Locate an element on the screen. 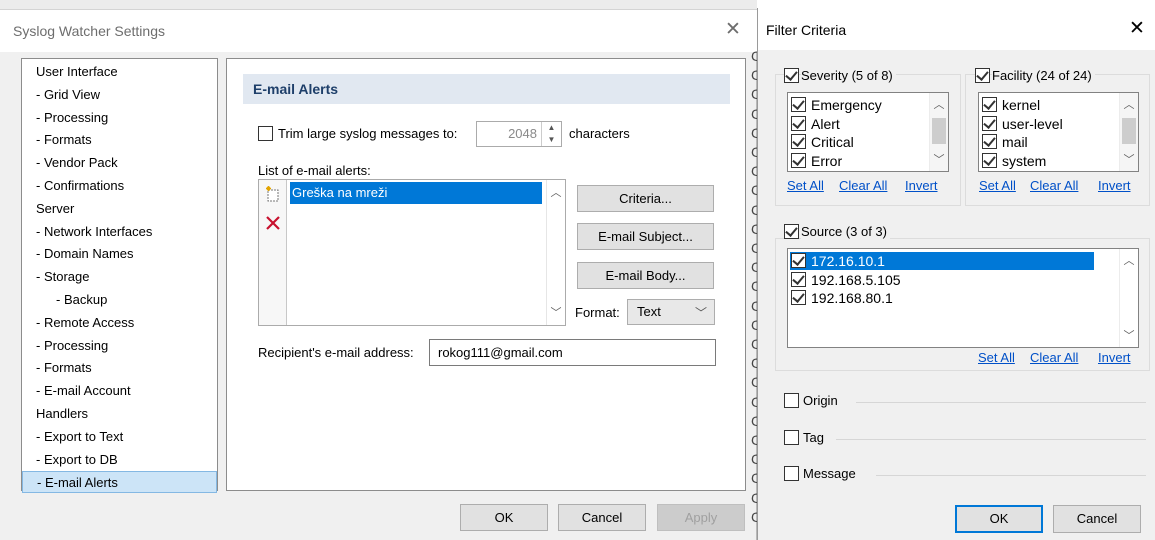 The image size is (1155, 540). source-clear-all-link: Clear All is located at coordinates (1054, 357).